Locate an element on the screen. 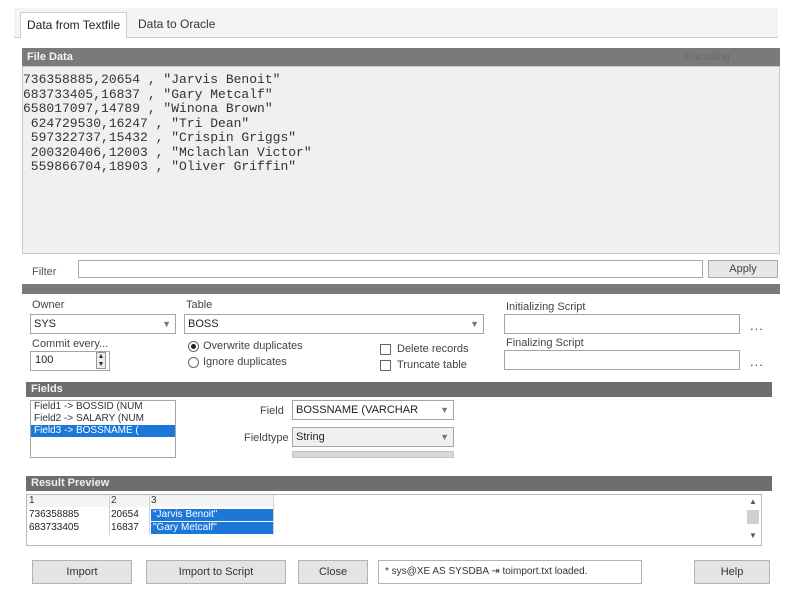 The image size is (788, 601). column-header: 2 is located at coordinates (129, 501).